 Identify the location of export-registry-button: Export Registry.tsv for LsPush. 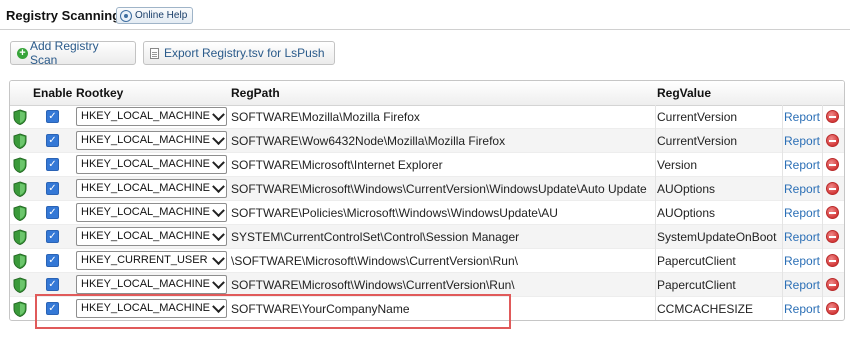
(239, 53).